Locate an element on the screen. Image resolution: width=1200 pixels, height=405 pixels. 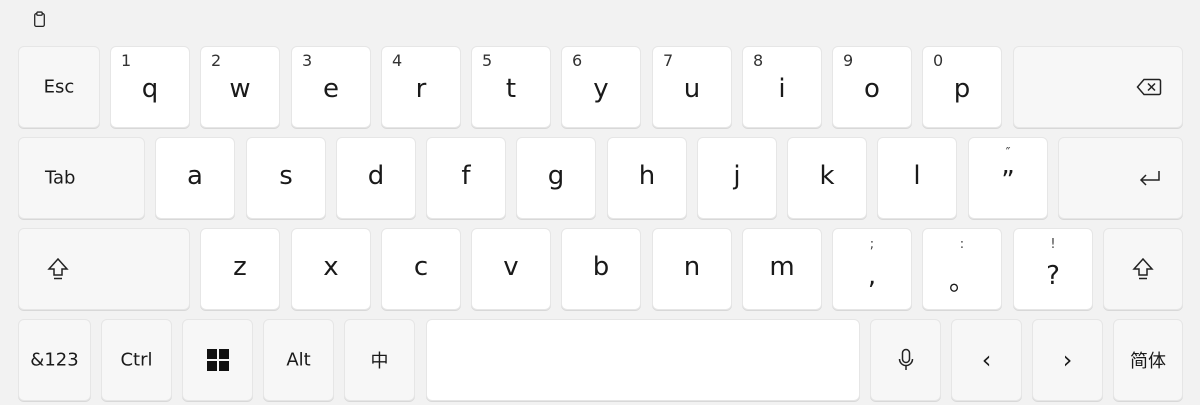
key-i-letter: i is located at coordinates (782, 89).